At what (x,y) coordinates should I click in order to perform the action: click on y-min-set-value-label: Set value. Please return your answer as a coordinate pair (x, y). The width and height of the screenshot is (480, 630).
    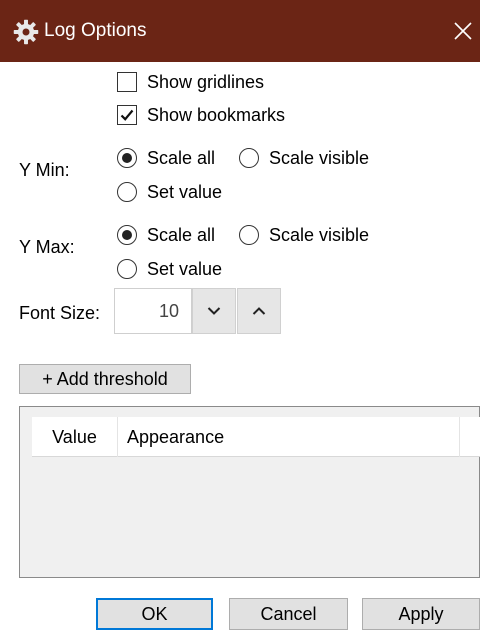
    Looking at the image, I should click on (185, 192).